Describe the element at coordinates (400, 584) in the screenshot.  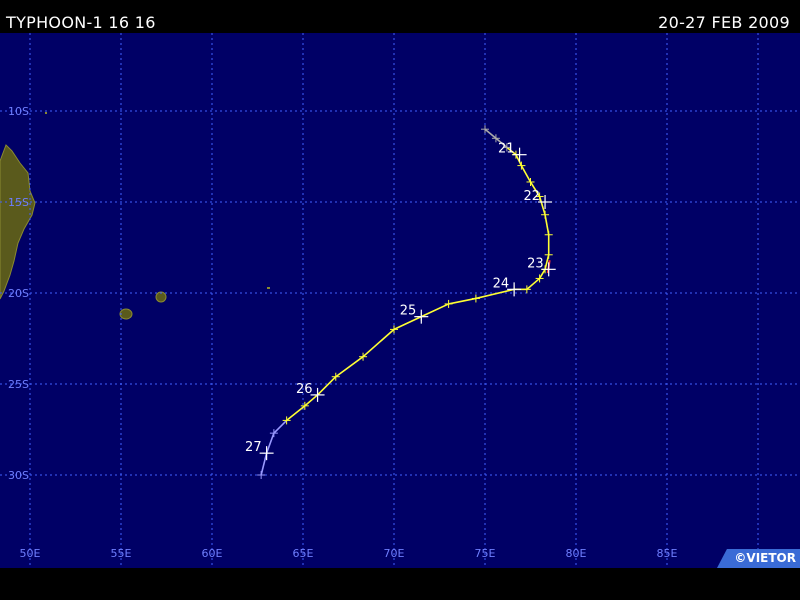
I see `footer-bar` at that location.